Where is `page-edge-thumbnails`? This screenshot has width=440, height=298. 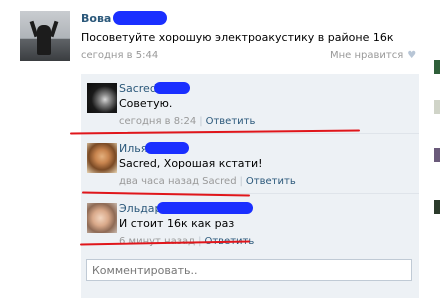
page-edge-thumbnails is located at coordinates (435, 149).